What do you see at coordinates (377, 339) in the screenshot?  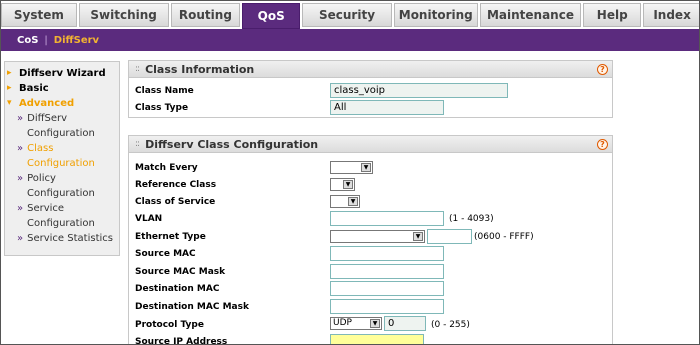 I see `source-ip-input` at bounding box center [377, 339].